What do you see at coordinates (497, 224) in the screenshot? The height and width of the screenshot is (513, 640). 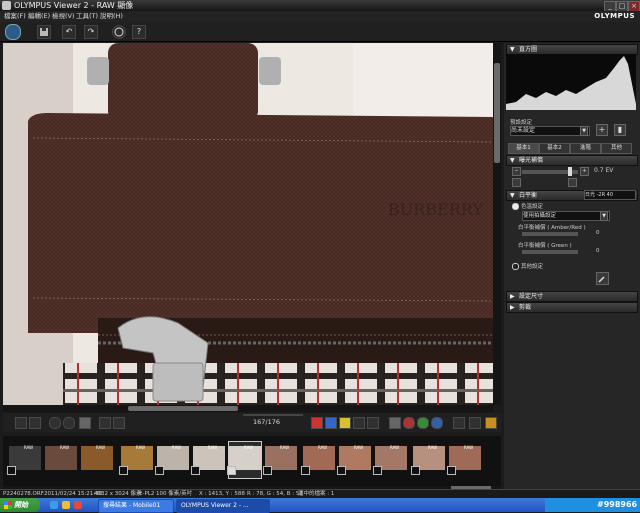 I see `vertical-scrollbar` at bounding box center [497, 224].